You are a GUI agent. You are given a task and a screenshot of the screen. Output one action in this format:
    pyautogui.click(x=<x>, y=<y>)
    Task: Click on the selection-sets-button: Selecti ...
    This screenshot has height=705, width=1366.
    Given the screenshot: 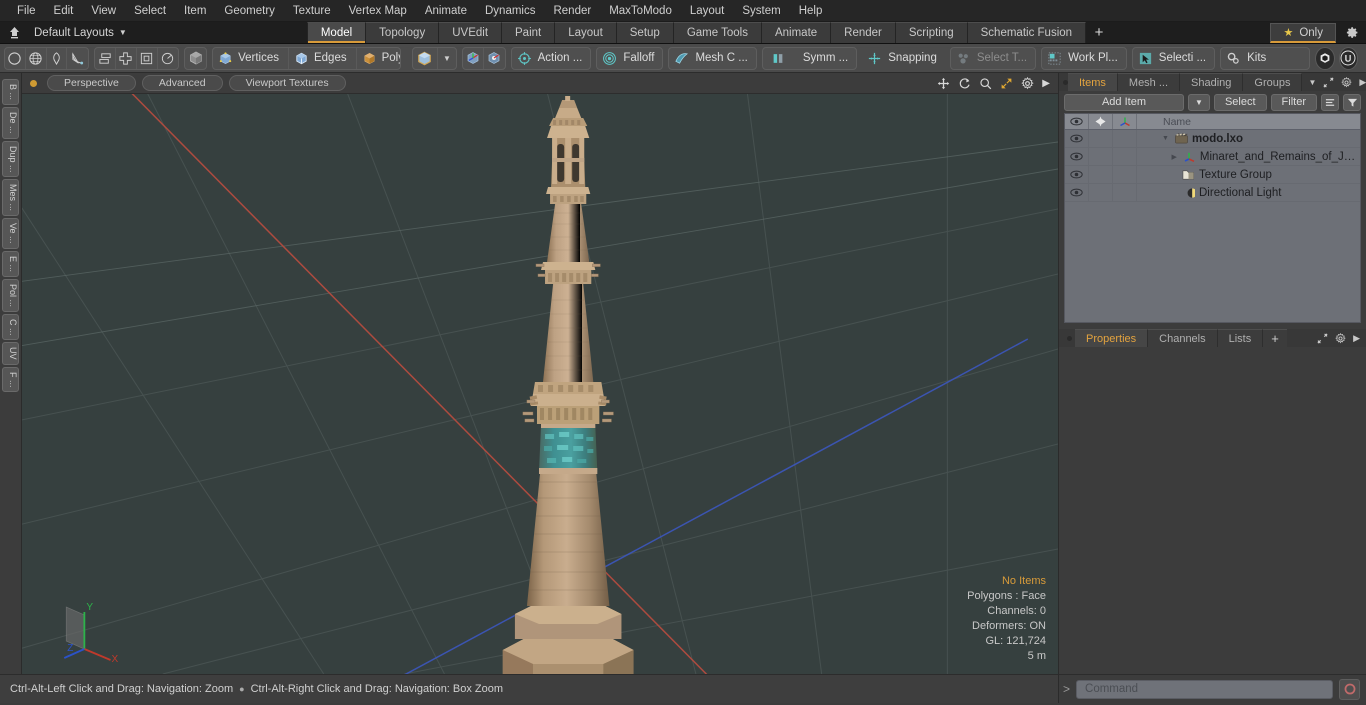 What is the action you would take?
    pyautogui.click(x=1173, y=58)
    